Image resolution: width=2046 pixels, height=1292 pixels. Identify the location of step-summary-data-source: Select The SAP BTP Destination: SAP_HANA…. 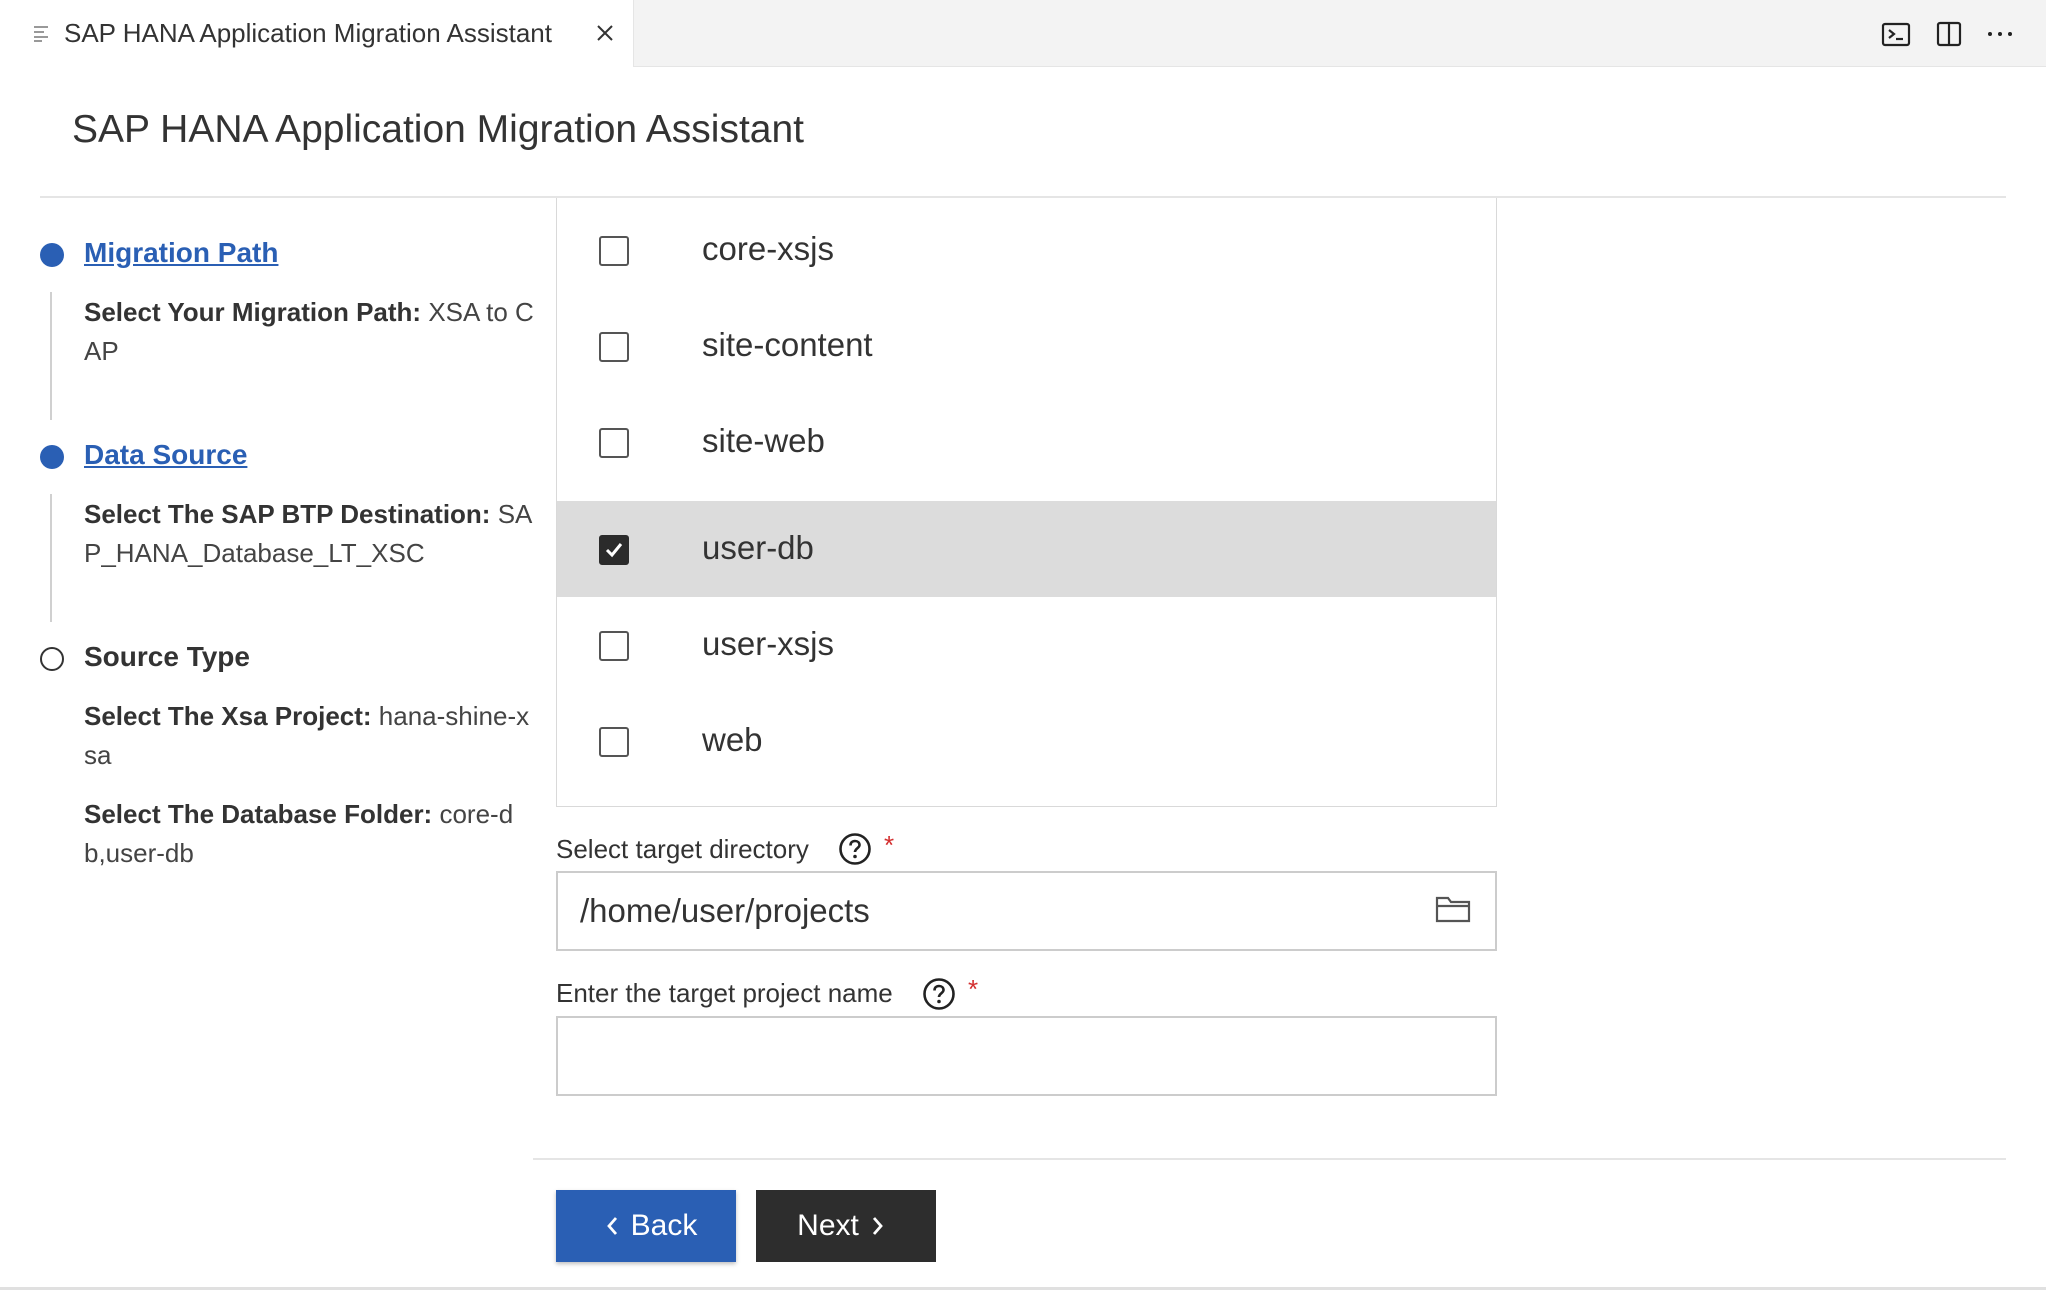
(309, 534).